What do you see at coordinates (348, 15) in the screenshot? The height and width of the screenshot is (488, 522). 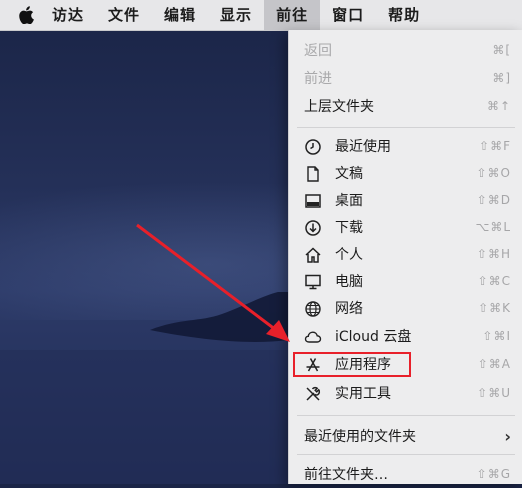 I see `menu-window: 窗口` at bounding box center [348, 15].